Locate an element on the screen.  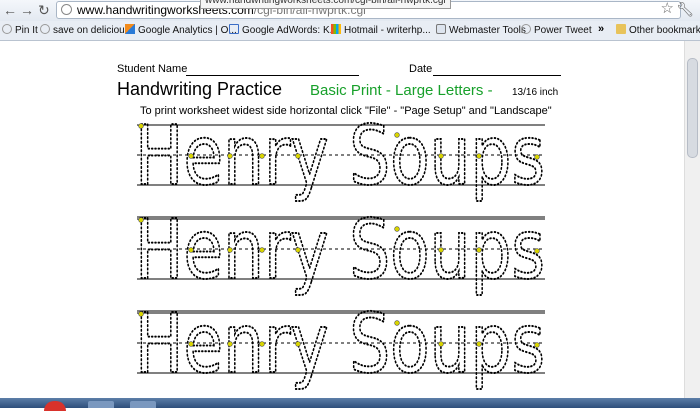
forward-arrow-icon: → is located at coordinates (27, 10).